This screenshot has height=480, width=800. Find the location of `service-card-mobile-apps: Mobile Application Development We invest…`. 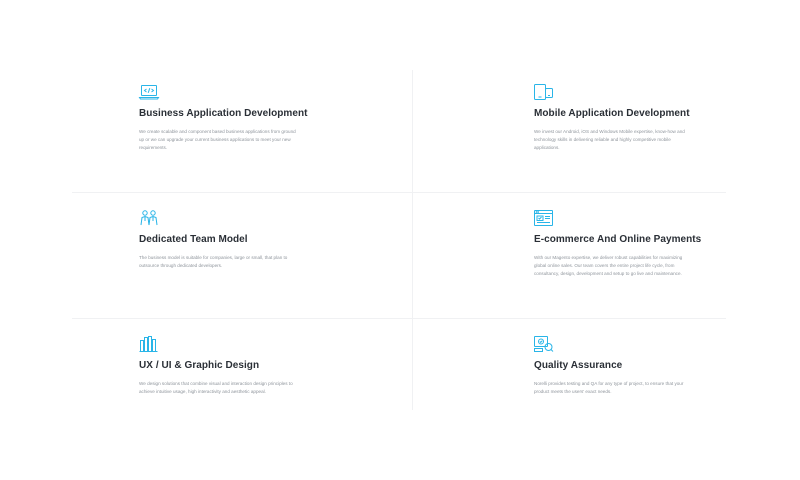

service-card-mobile-apps: Mobile Application Development We invest… is located at coordinates (664, 118).